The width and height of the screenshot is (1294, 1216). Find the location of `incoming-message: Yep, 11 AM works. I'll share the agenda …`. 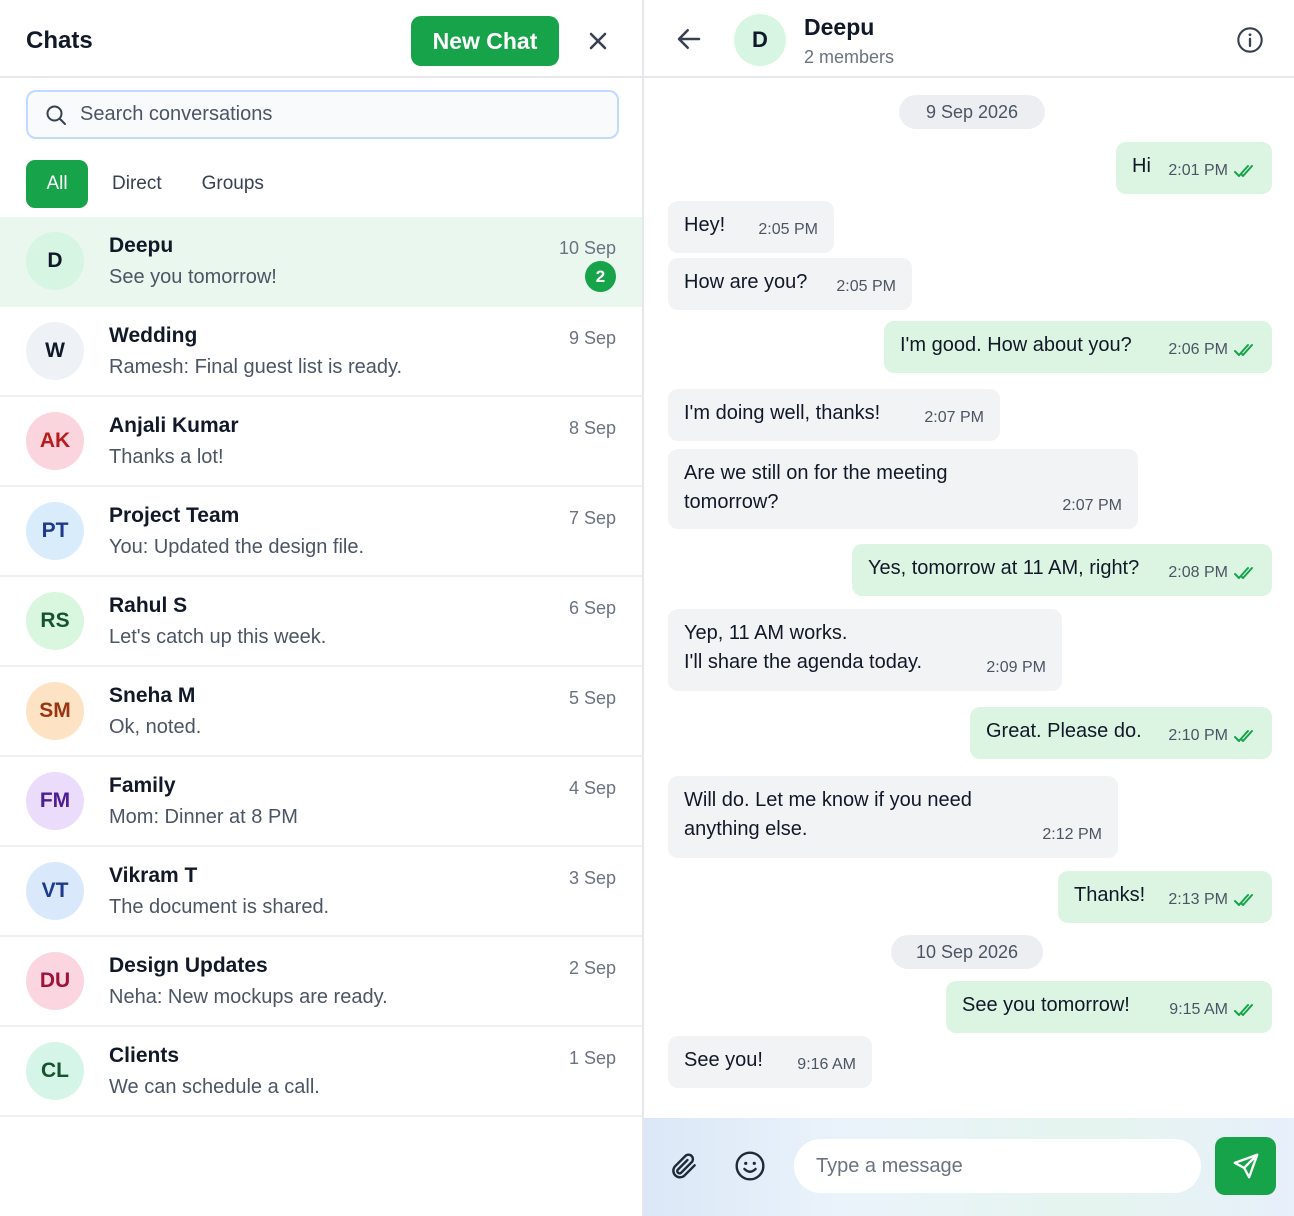

incoming-message: Yep, 11 AM works. I'll share the agenda … is located at coordinates (865, 650).